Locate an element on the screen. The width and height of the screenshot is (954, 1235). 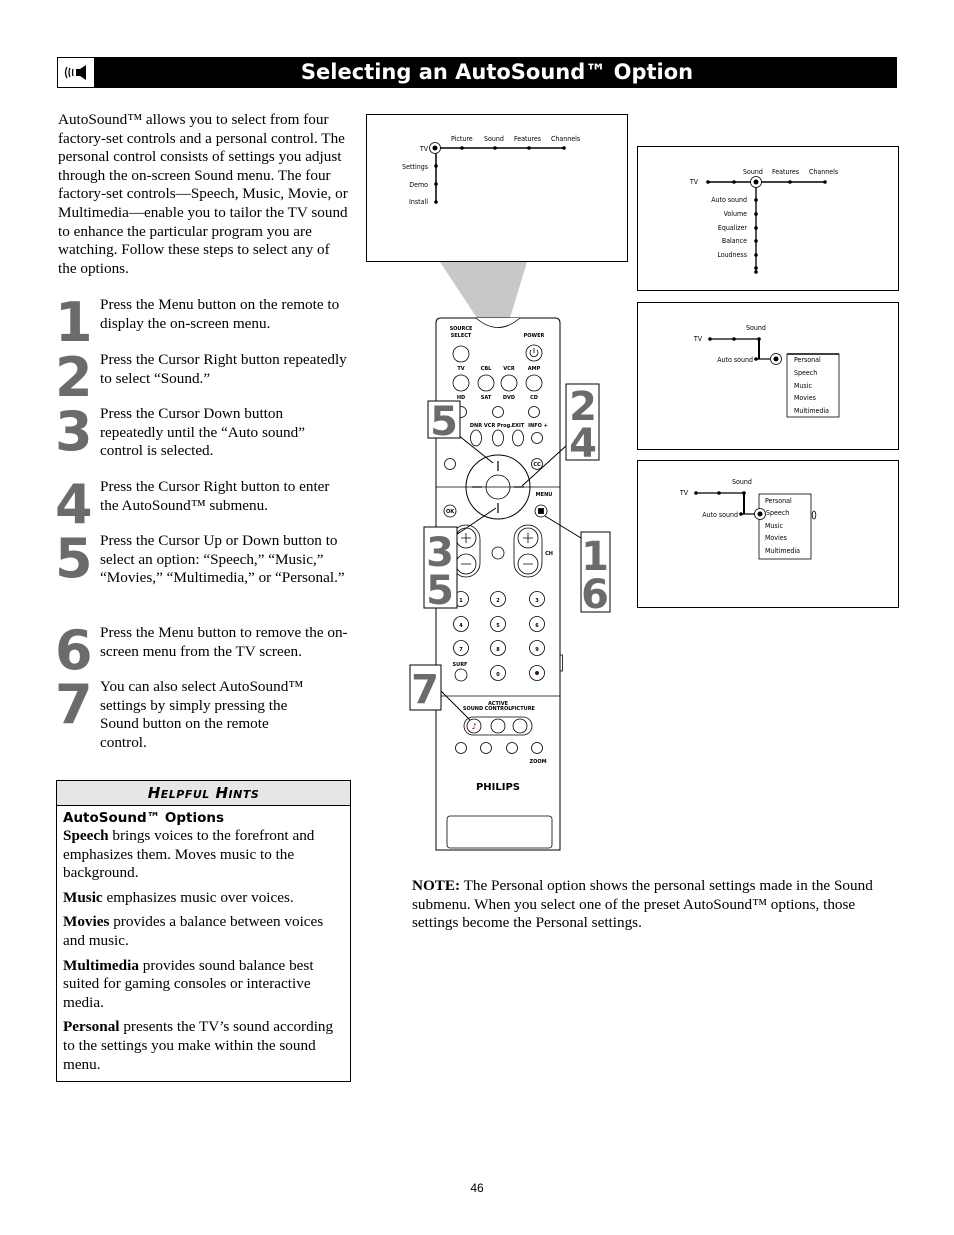
svg-text: SAT is located at coordinates (486, 398).